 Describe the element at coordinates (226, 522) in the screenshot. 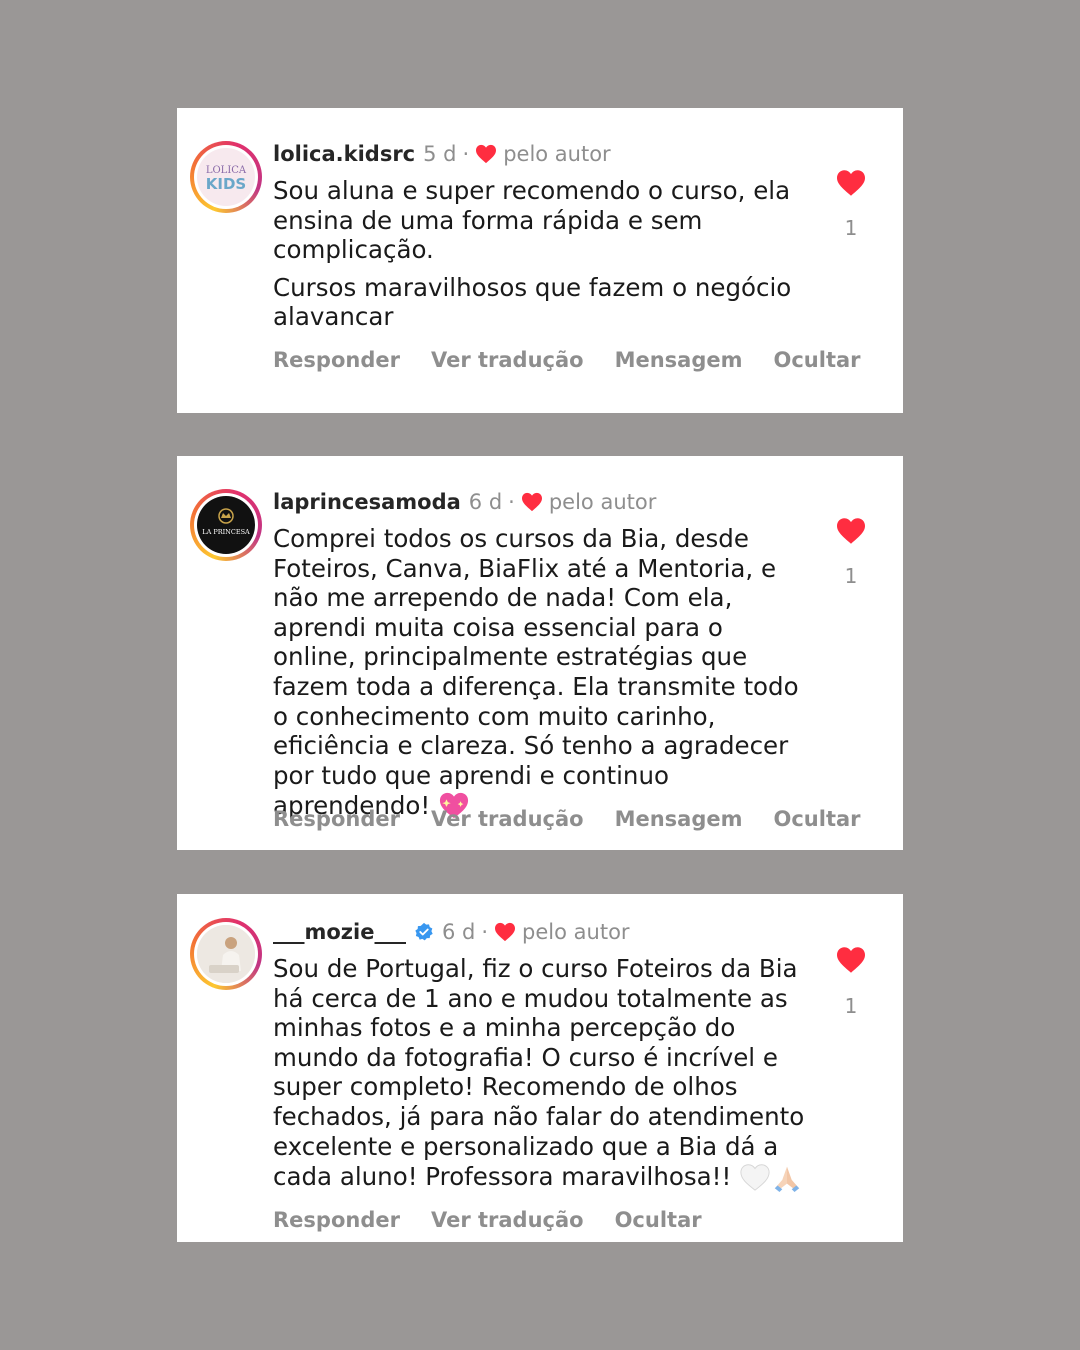

I see `la-princesa-logo: LA PRINCESA` at that location.